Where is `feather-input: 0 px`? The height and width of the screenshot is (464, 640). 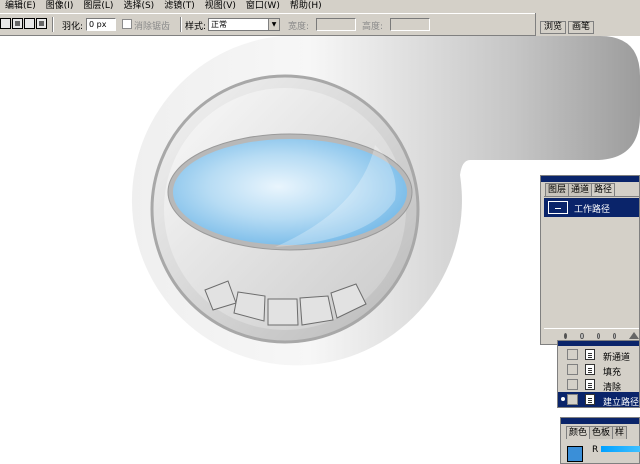 feather-input: 0 px is located at coordinates (101, 24).